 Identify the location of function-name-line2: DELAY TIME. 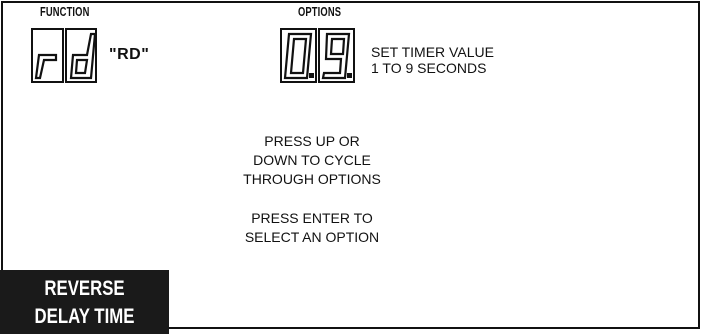
(84, 316).